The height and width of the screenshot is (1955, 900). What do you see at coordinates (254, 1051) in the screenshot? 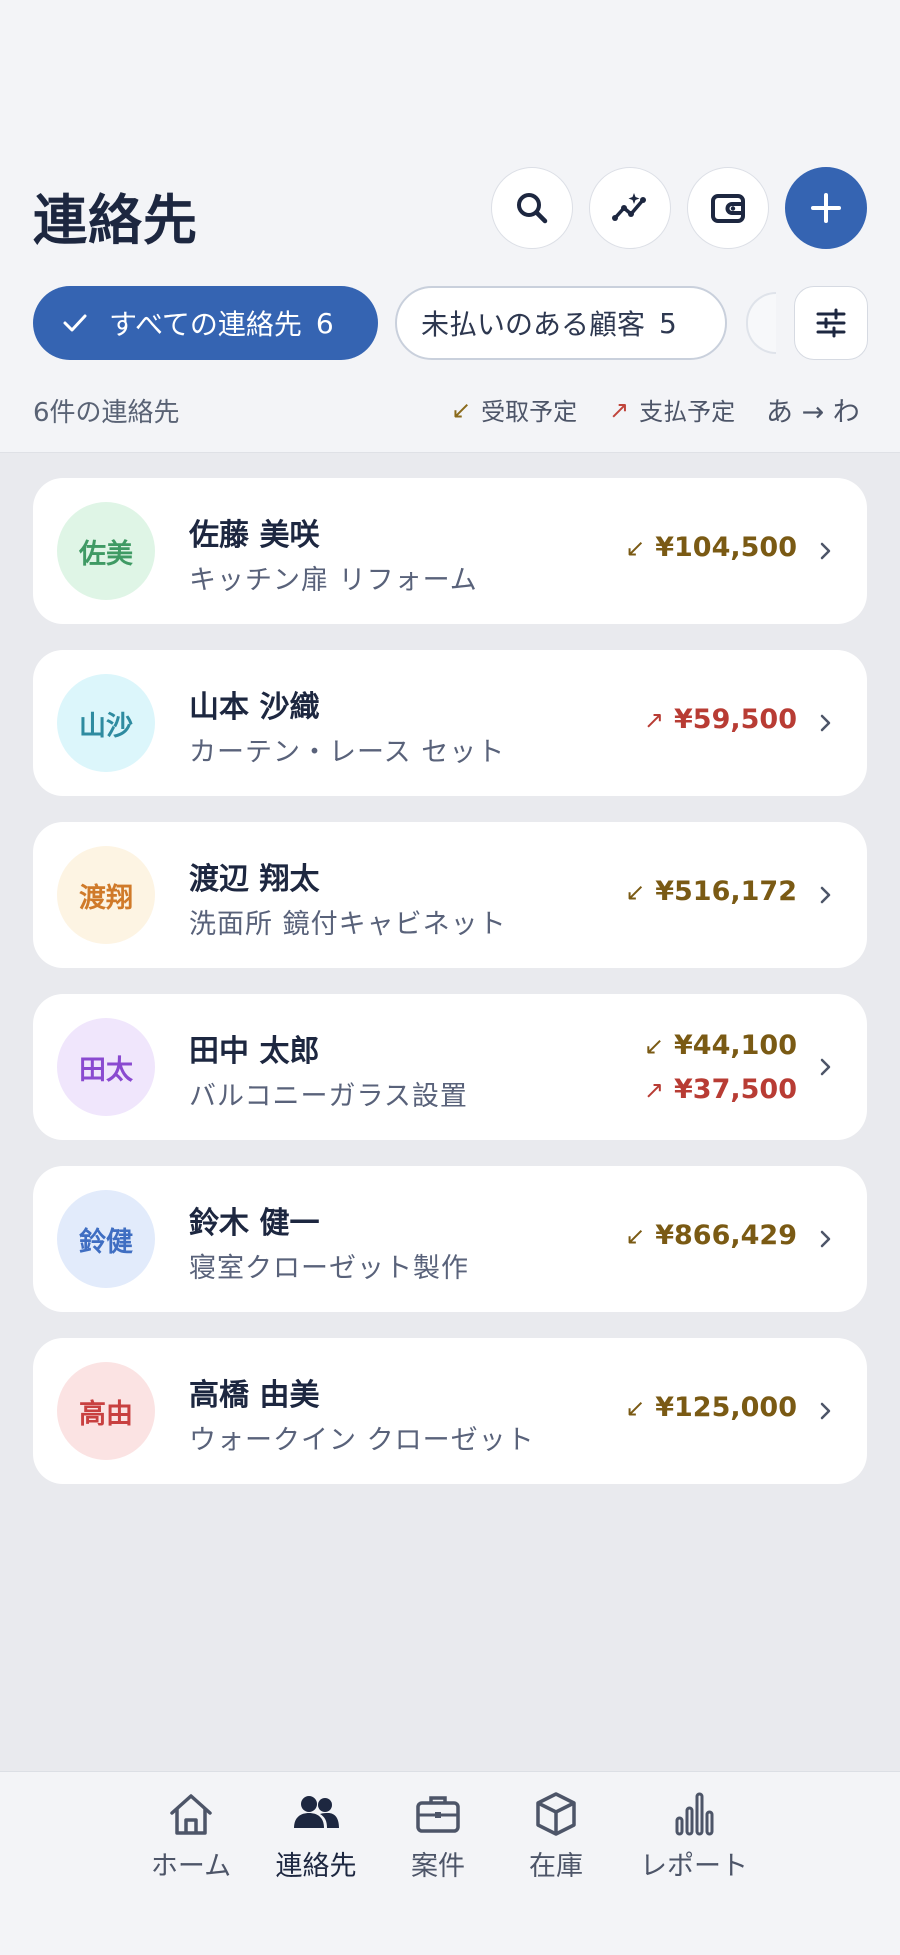
I see `contact-name: 田中 太郎` at bounding box center [254, 1051].